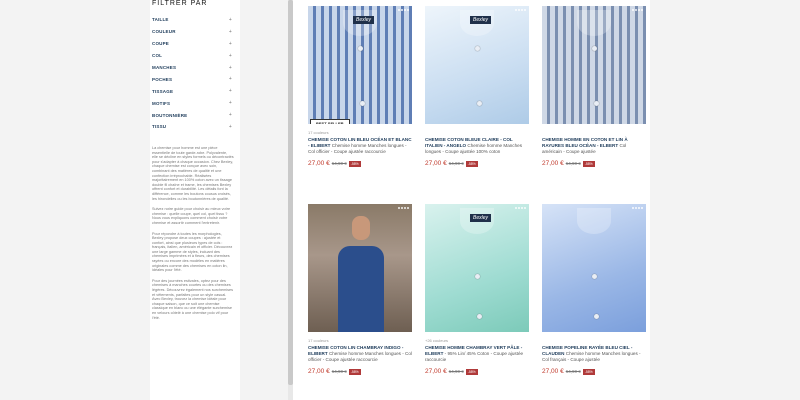  I want to click on color-count: +26 couleurs, so click(437, 340).